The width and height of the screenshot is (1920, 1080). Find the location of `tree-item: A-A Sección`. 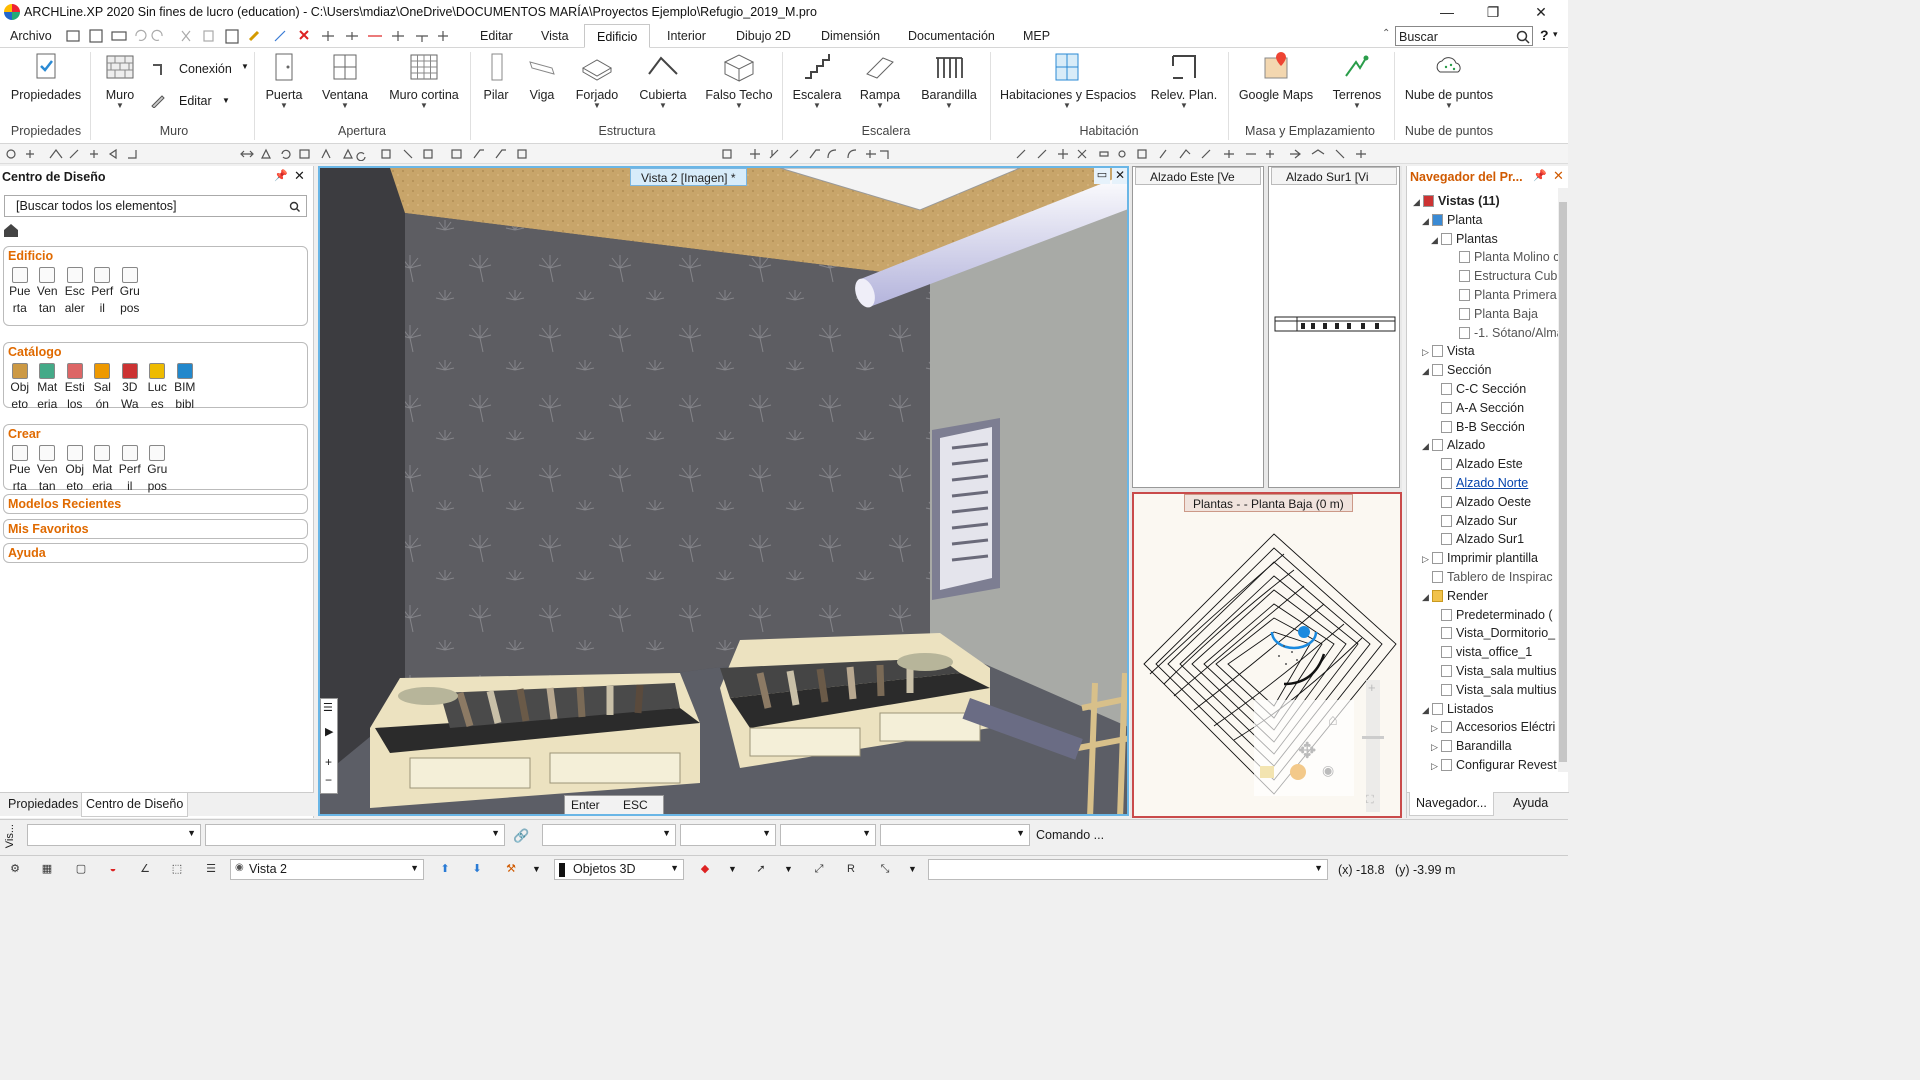

tree-item: A-A Sección is located at coordinates (1477, 408).